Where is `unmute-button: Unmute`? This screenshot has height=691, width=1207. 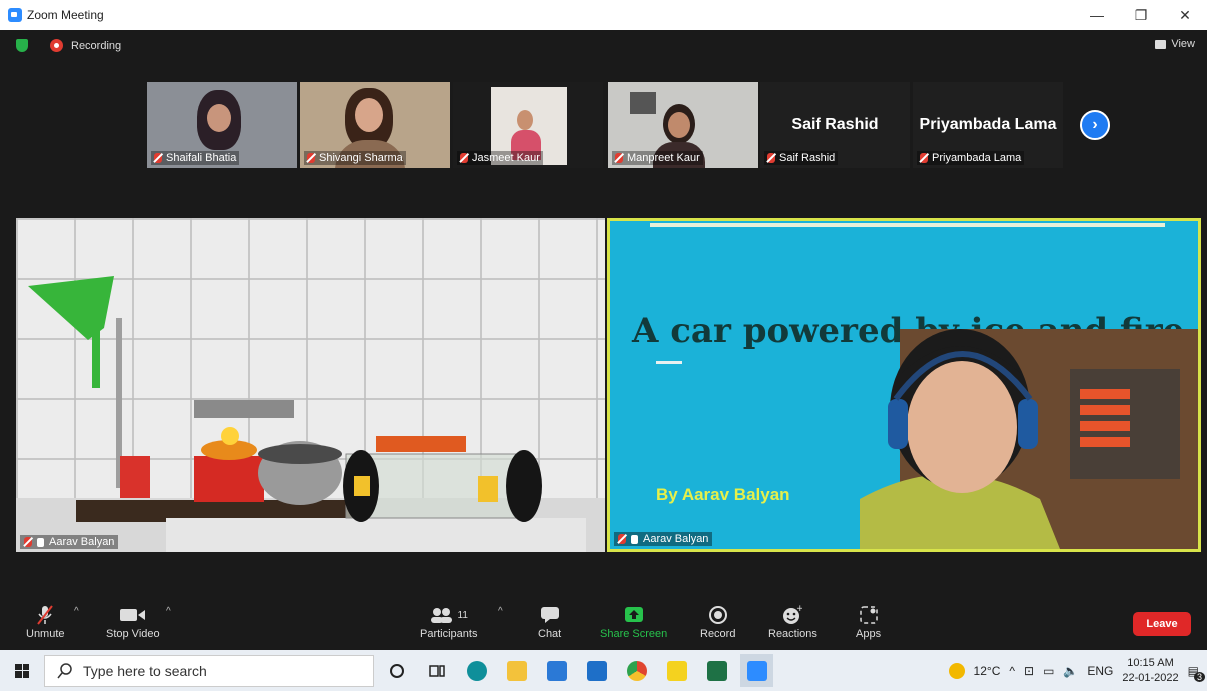
unmute-button: Unmute is located at coordinates (45, 621).